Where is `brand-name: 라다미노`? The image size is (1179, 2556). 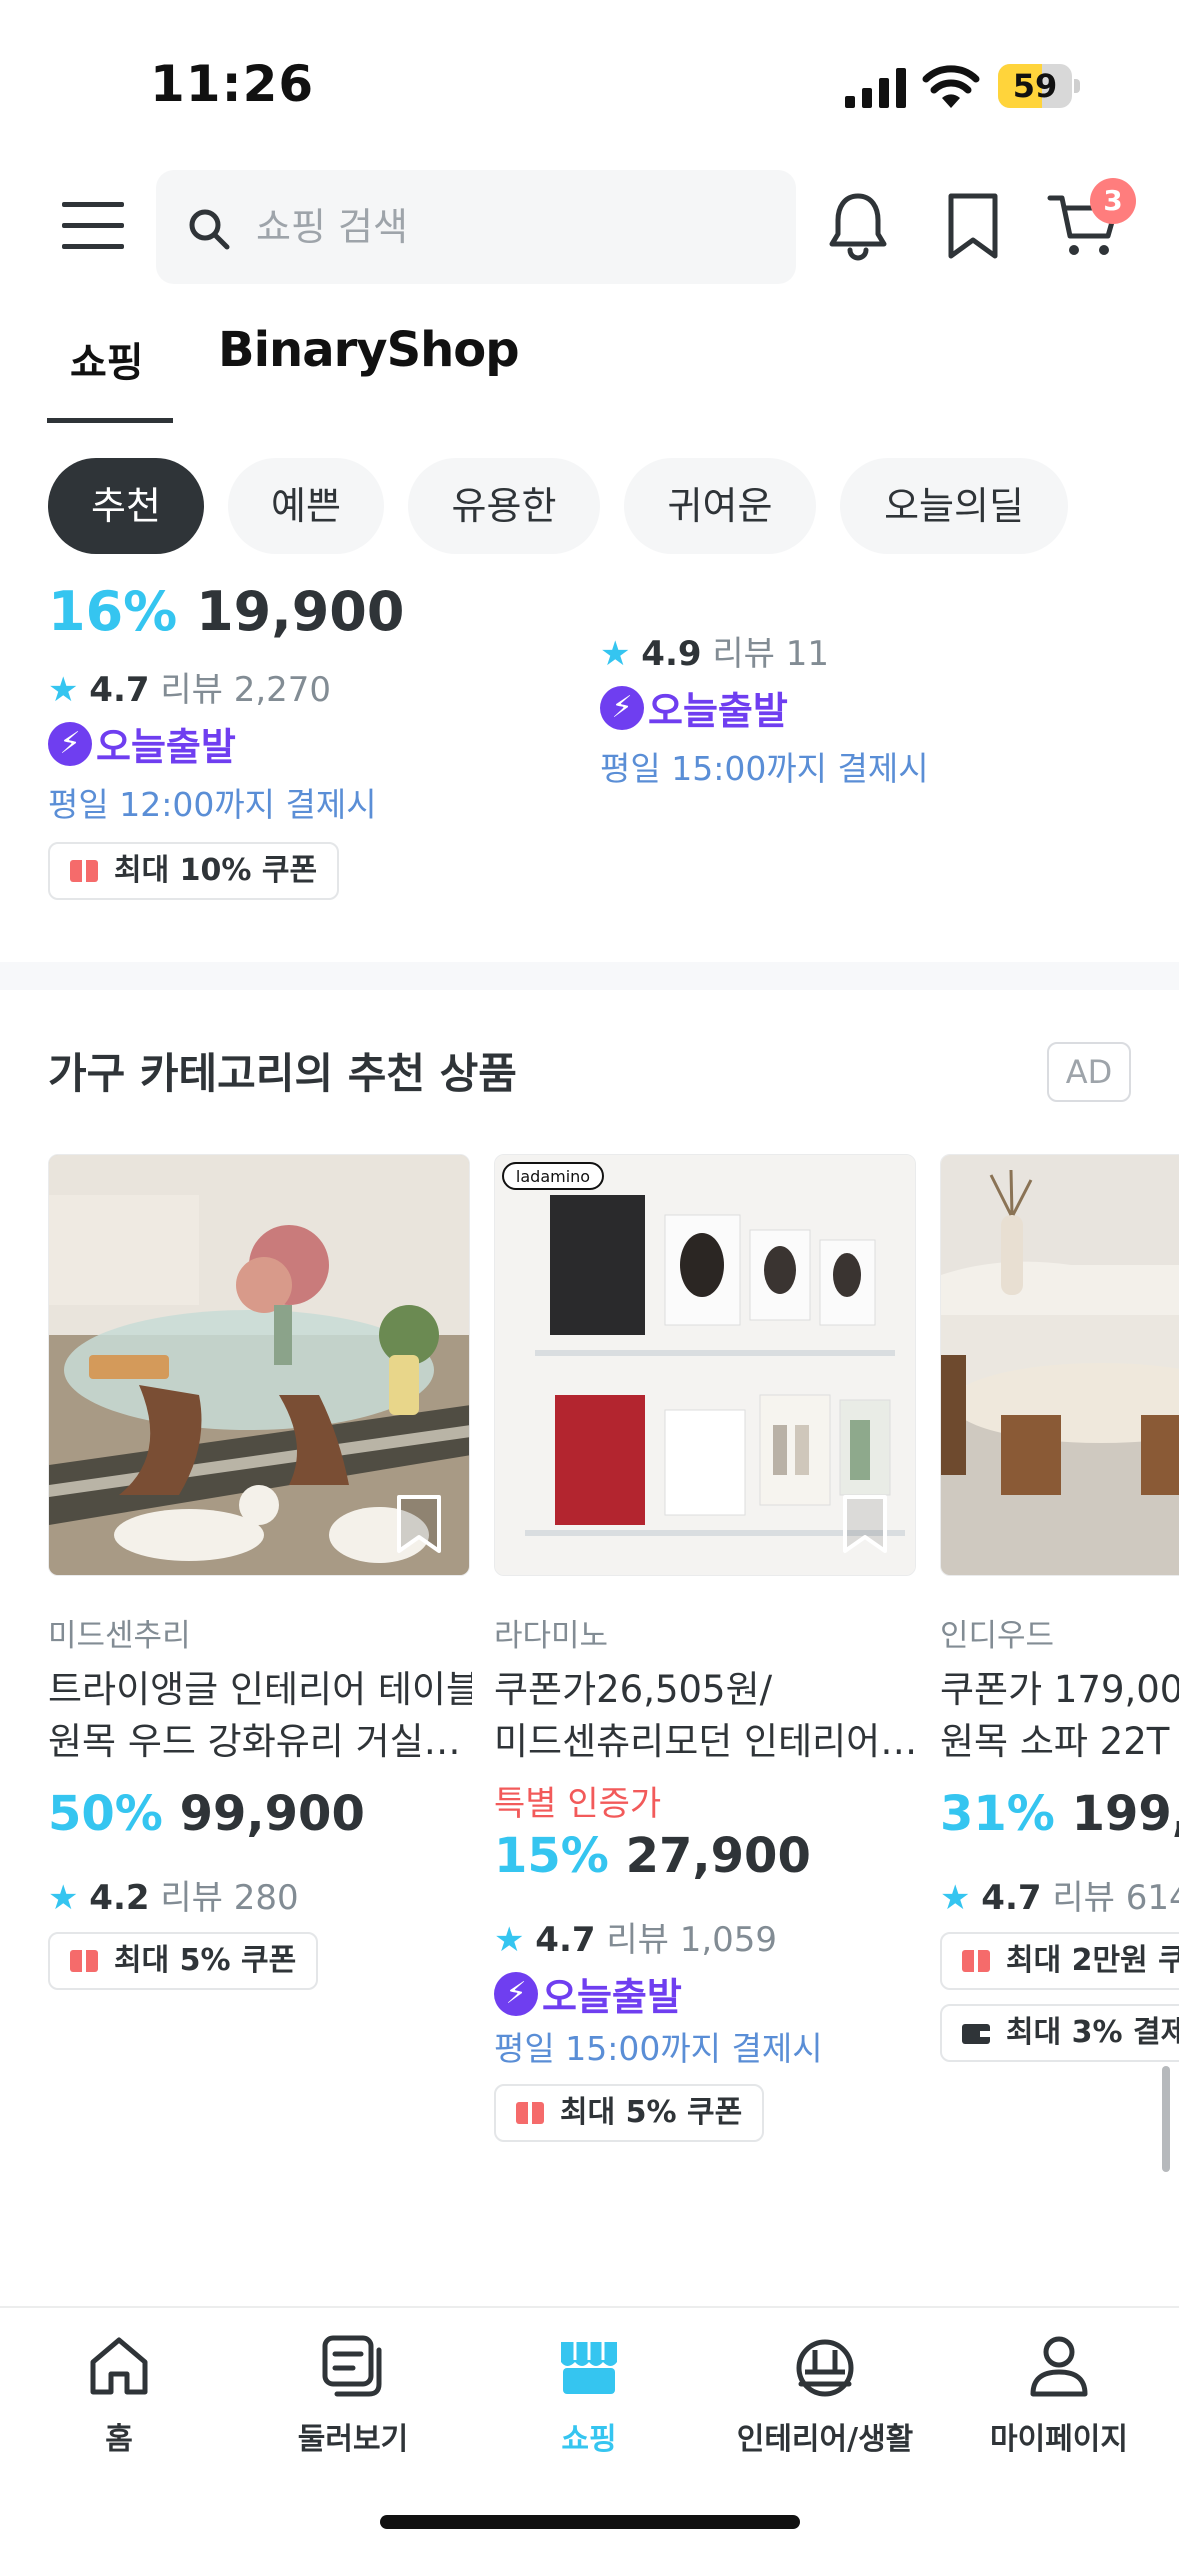 brand-name: 라다미노 is located at coordinates (551, 1636).